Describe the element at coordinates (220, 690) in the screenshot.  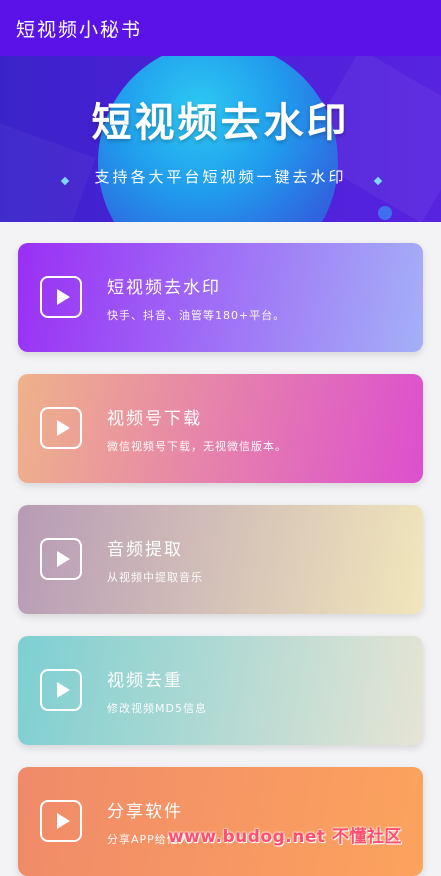
I see `card-video-dedupe: 视频去重 修改视频MD5信息` at that location.